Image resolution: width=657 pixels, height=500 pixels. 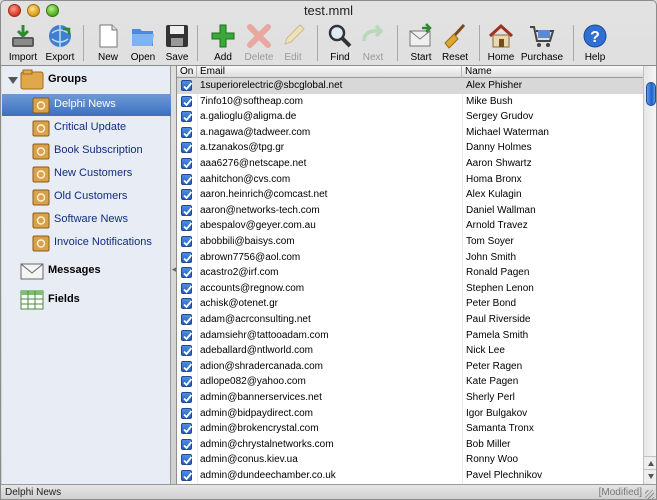 What do you see at coordinates (501, 43) in the screenshot?
I see `home-button: Home` at bounding box center [501, 43].